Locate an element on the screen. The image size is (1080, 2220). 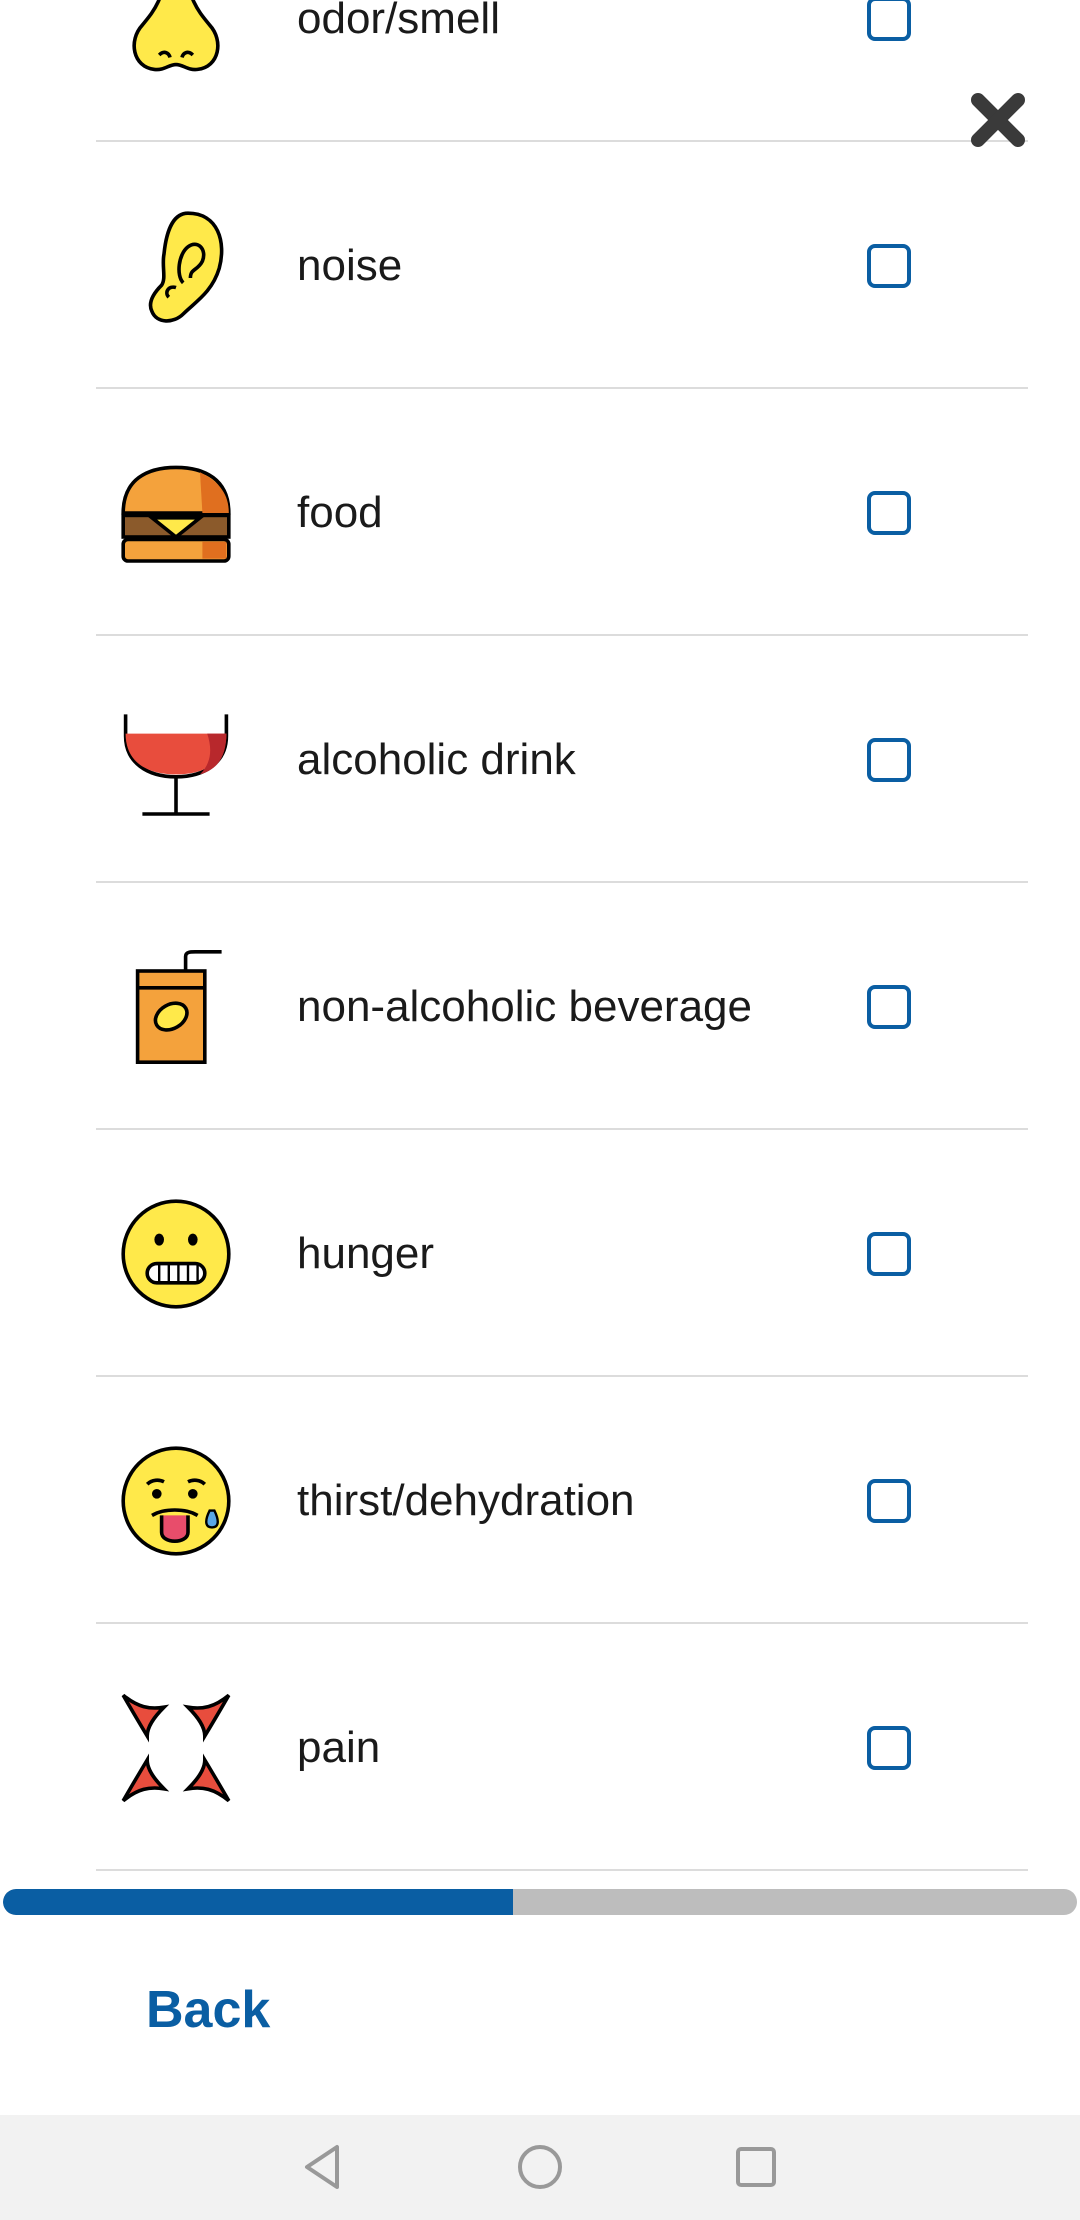
list-item-label: noise is located at coordinates (350, 265).